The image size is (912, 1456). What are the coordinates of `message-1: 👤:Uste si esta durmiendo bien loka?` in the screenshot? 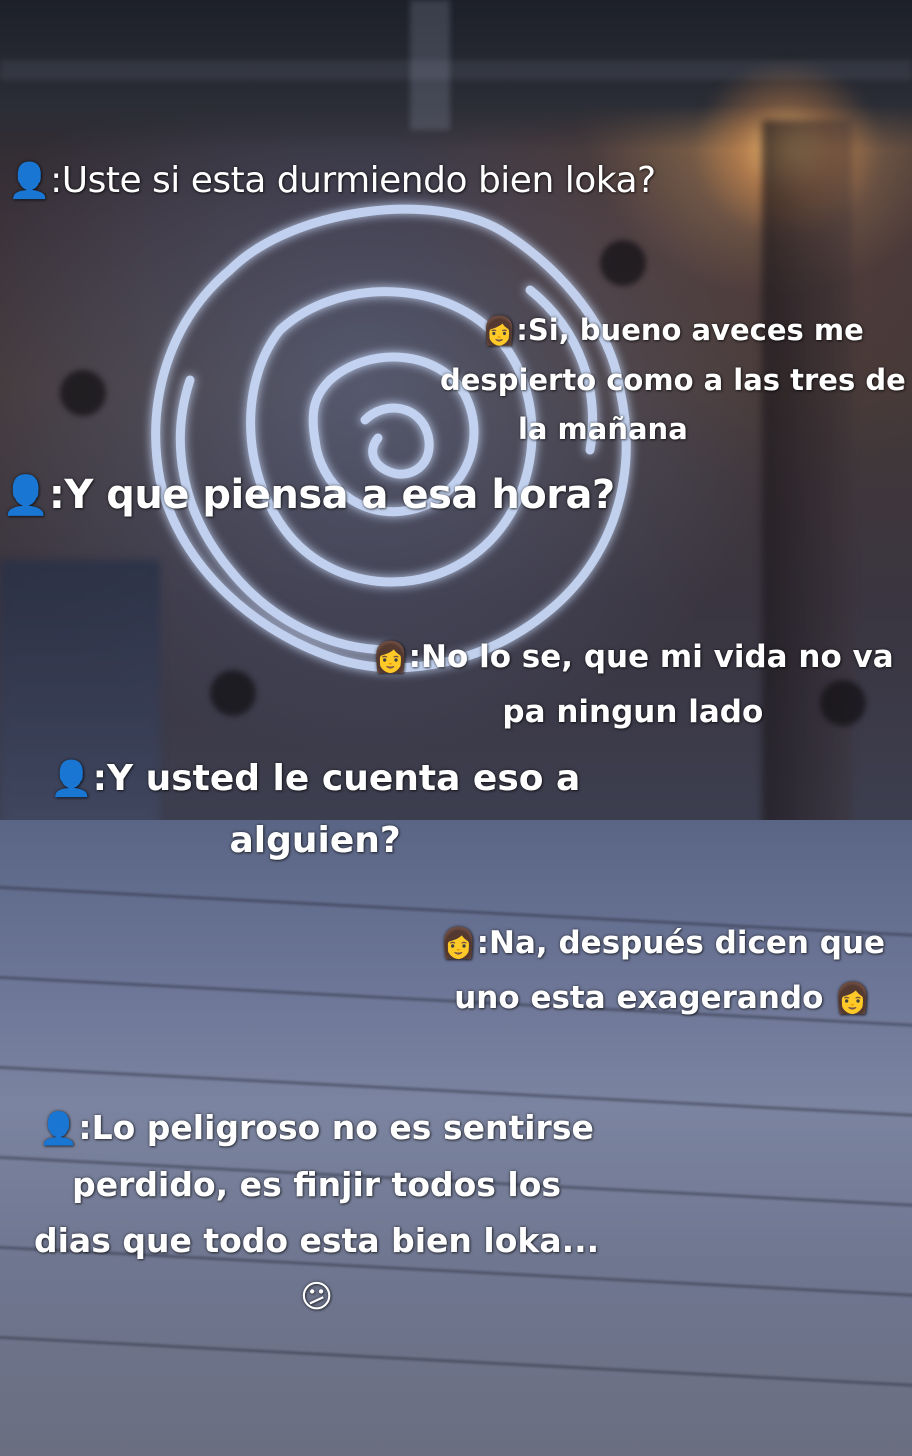 It's located at (332, 180).